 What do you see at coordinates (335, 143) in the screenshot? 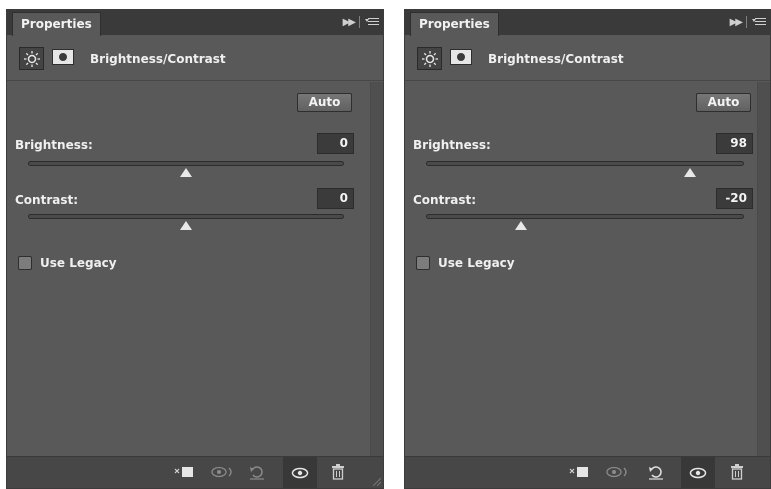
I see `brightness-field: 0` at bounding box center [335, 143].